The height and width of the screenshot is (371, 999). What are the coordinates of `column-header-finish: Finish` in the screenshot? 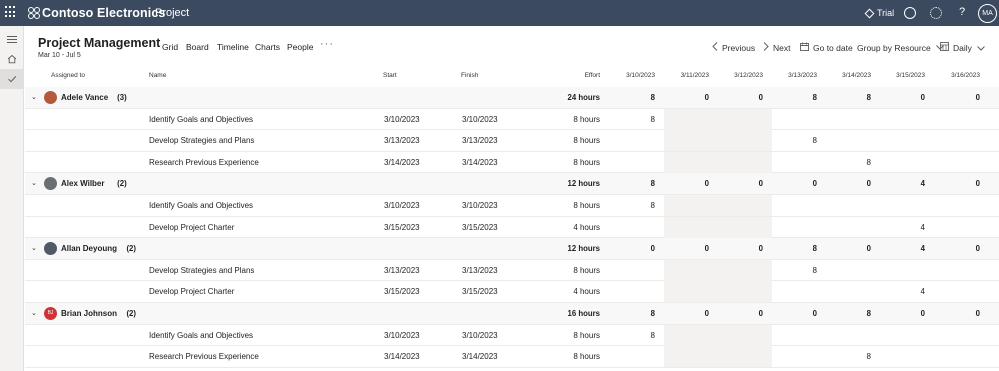 It's located at (469, 75).